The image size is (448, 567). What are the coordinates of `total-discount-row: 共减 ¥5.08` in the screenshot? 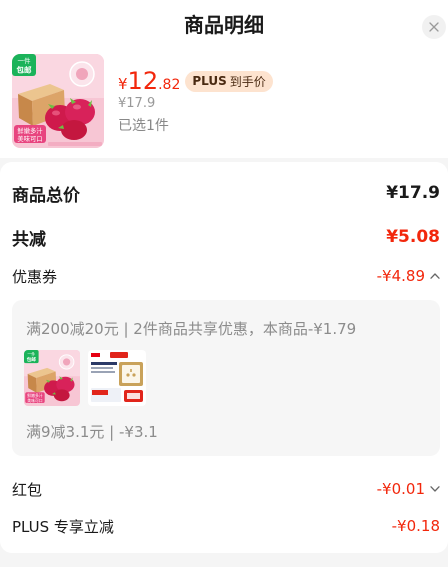 It's located at (226, 237).